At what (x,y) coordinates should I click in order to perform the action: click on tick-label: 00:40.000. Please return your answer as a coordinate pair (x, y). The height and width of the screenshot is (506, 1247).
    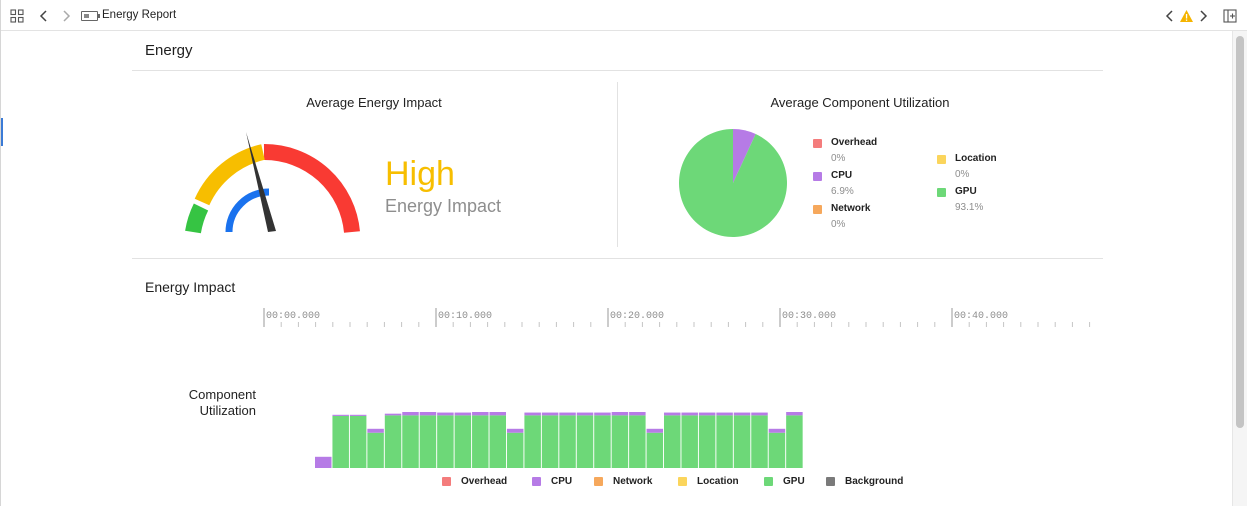
    Looking at the image, I should click on (981, 316).